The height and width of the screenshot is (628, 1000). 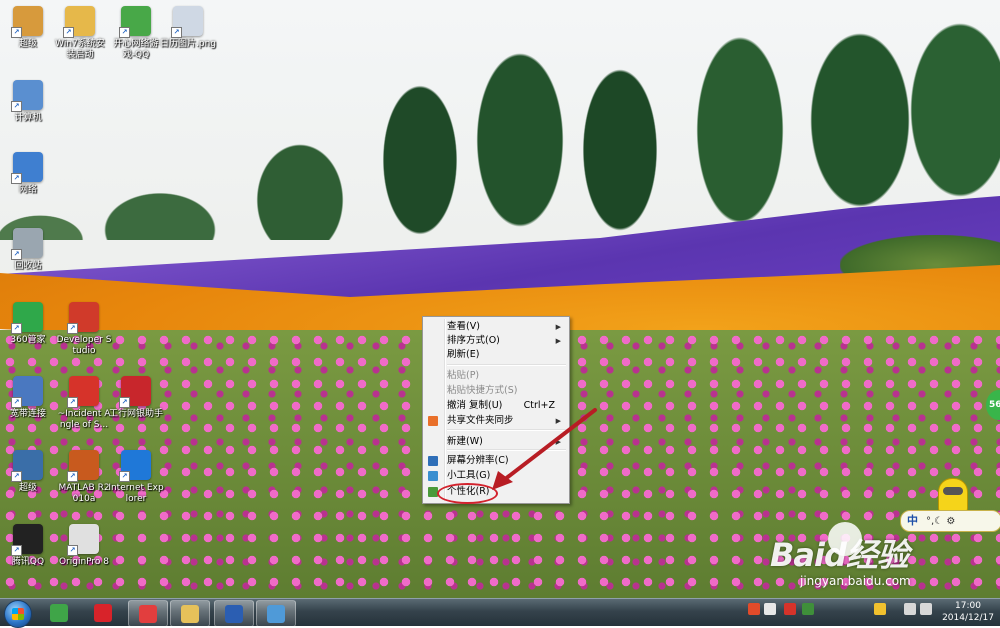 I want to click on folder-icon: ↗, so click(x=79, y=22).